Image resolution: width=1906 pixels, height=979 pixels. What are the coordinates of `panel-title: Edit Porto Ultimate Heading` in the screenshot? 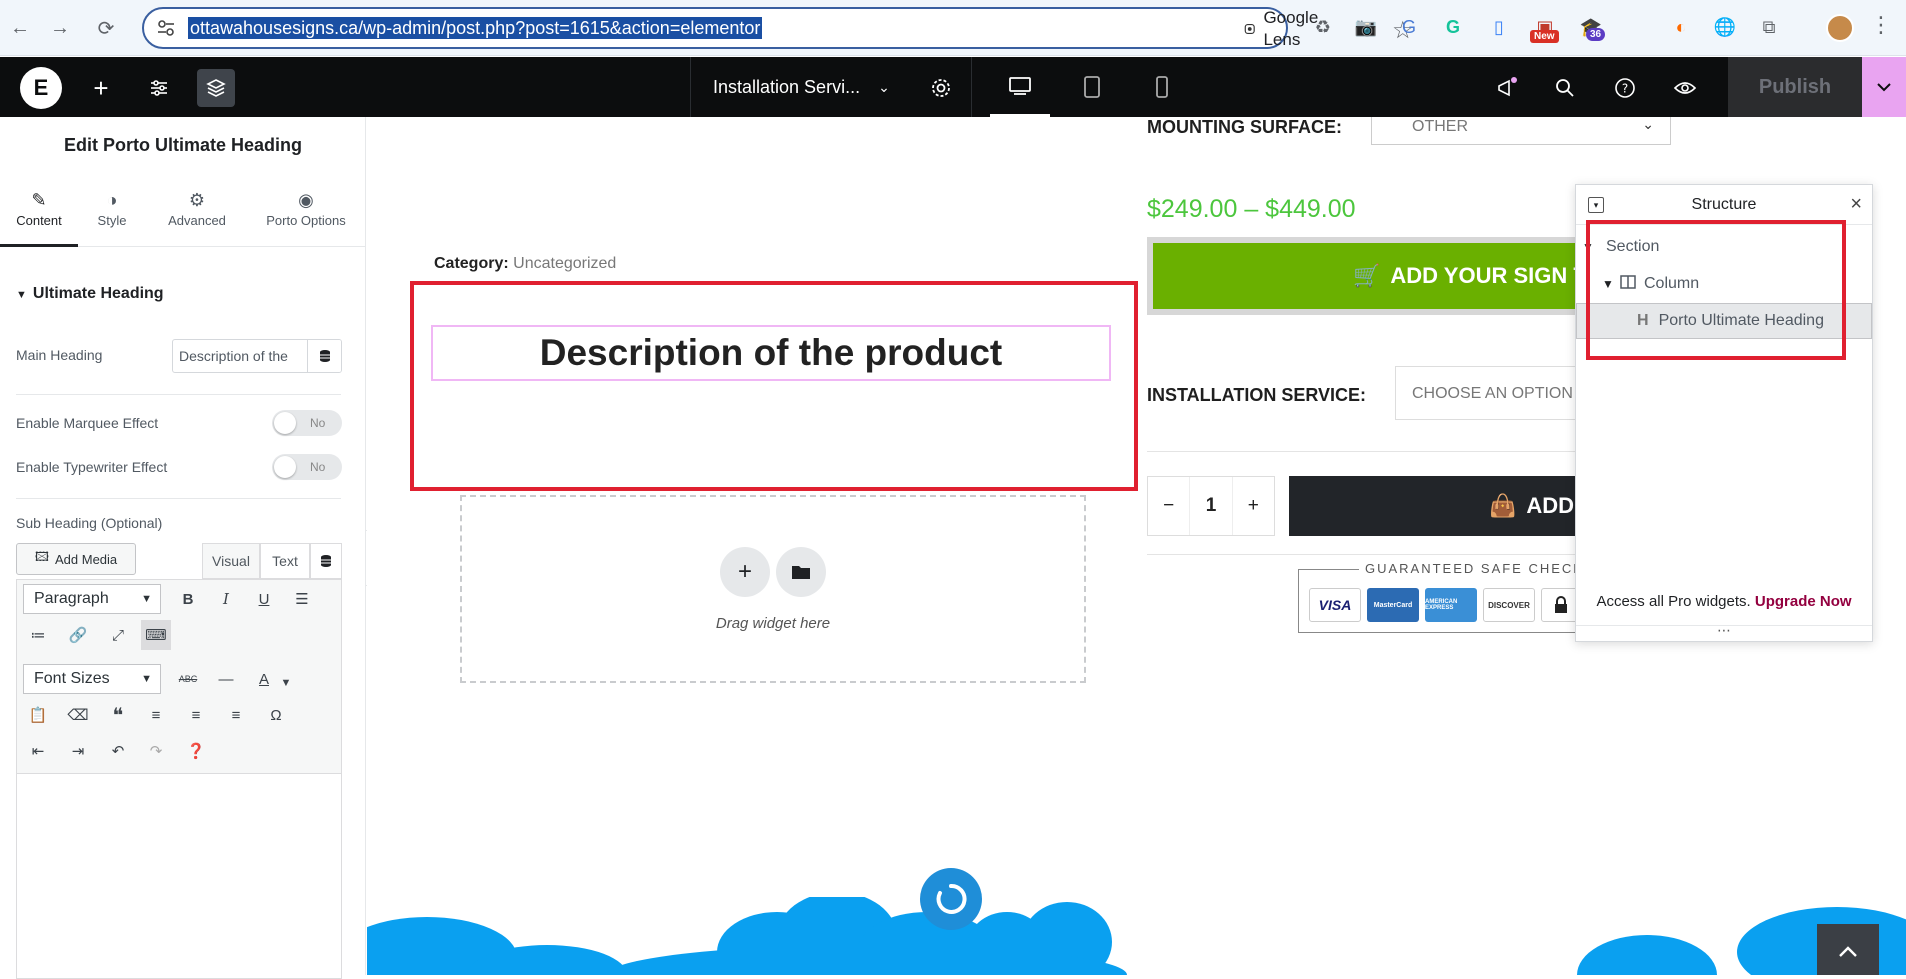 It's located at (183, 144).